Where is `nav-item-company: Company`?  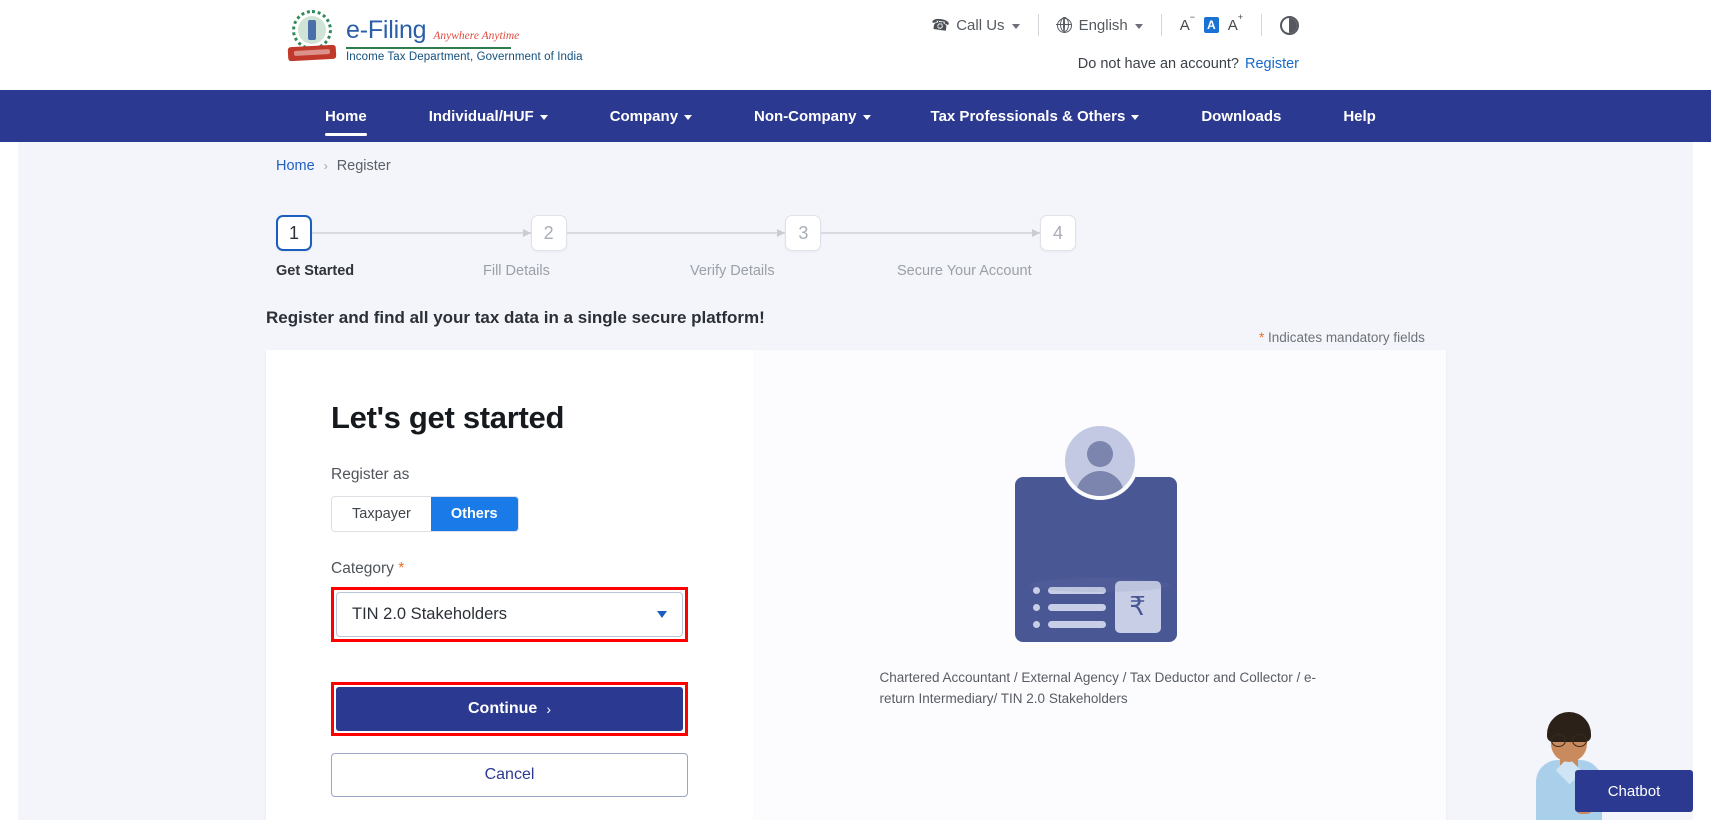
nav-item-company: Company is located at coordinates (651, 116).